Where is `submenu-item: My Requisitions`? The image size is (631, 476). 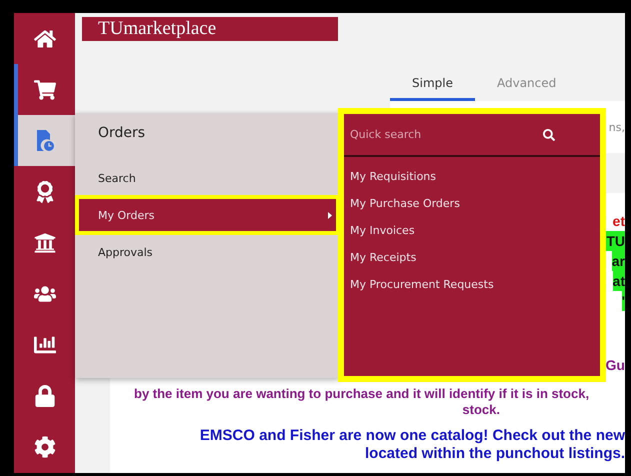 submenu-item: My Requisitions is located at coordinates (472, 176).